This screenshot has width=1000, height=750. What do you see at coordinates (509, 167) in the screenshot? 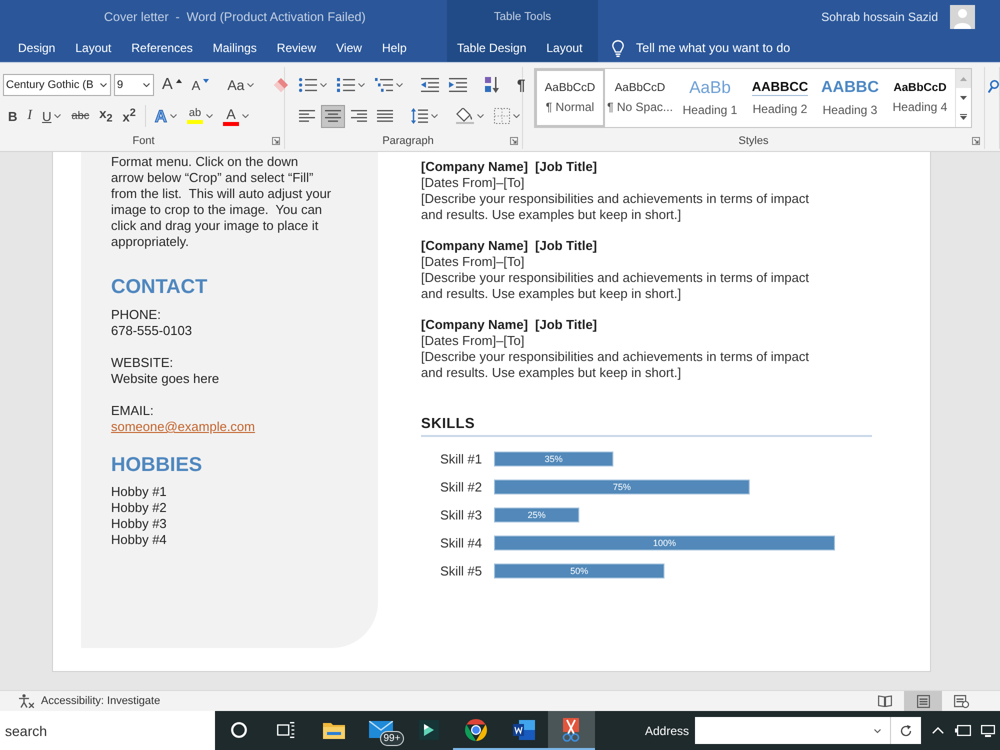
I see `job-heading: [Company Name] [Job Title]` at bounding box center [509, 167].